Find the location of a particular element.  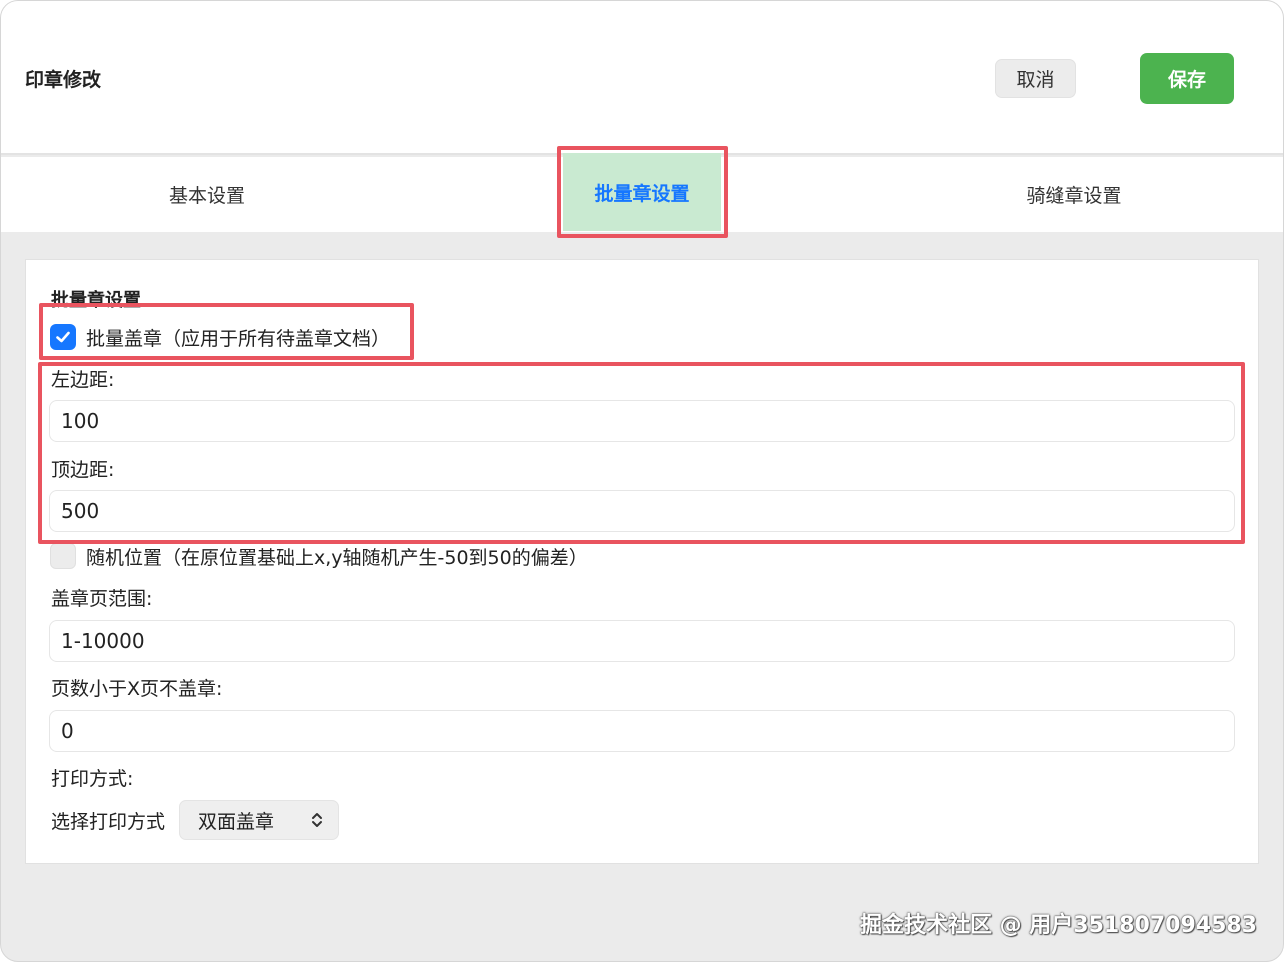

watermark-text: 掘金技术社区 @ 用户351807094583 is located at coordinates (1058, 925).